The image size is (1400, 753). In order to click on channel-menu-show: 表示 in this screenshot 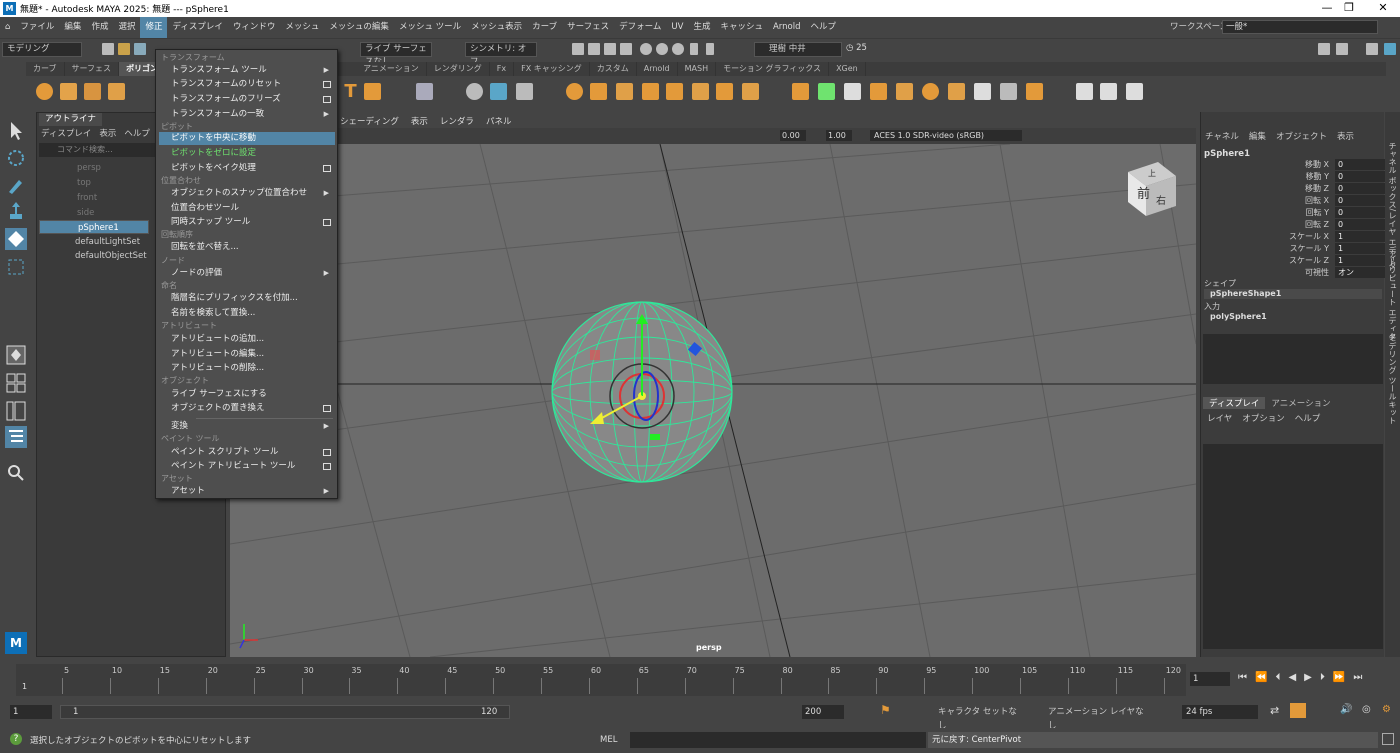, I will do `click(1345, 136)`.